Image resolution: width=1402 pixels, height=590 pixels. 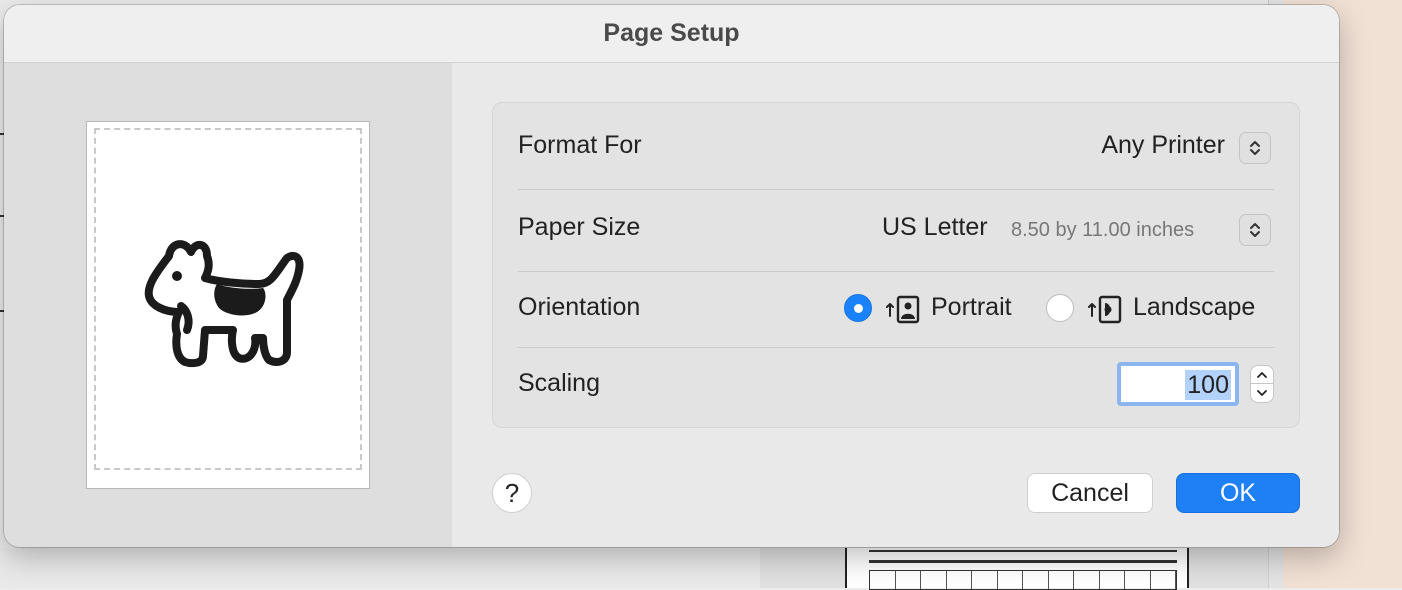 I want to click on title-bar: Page Setup, so click(x=671, y=34).